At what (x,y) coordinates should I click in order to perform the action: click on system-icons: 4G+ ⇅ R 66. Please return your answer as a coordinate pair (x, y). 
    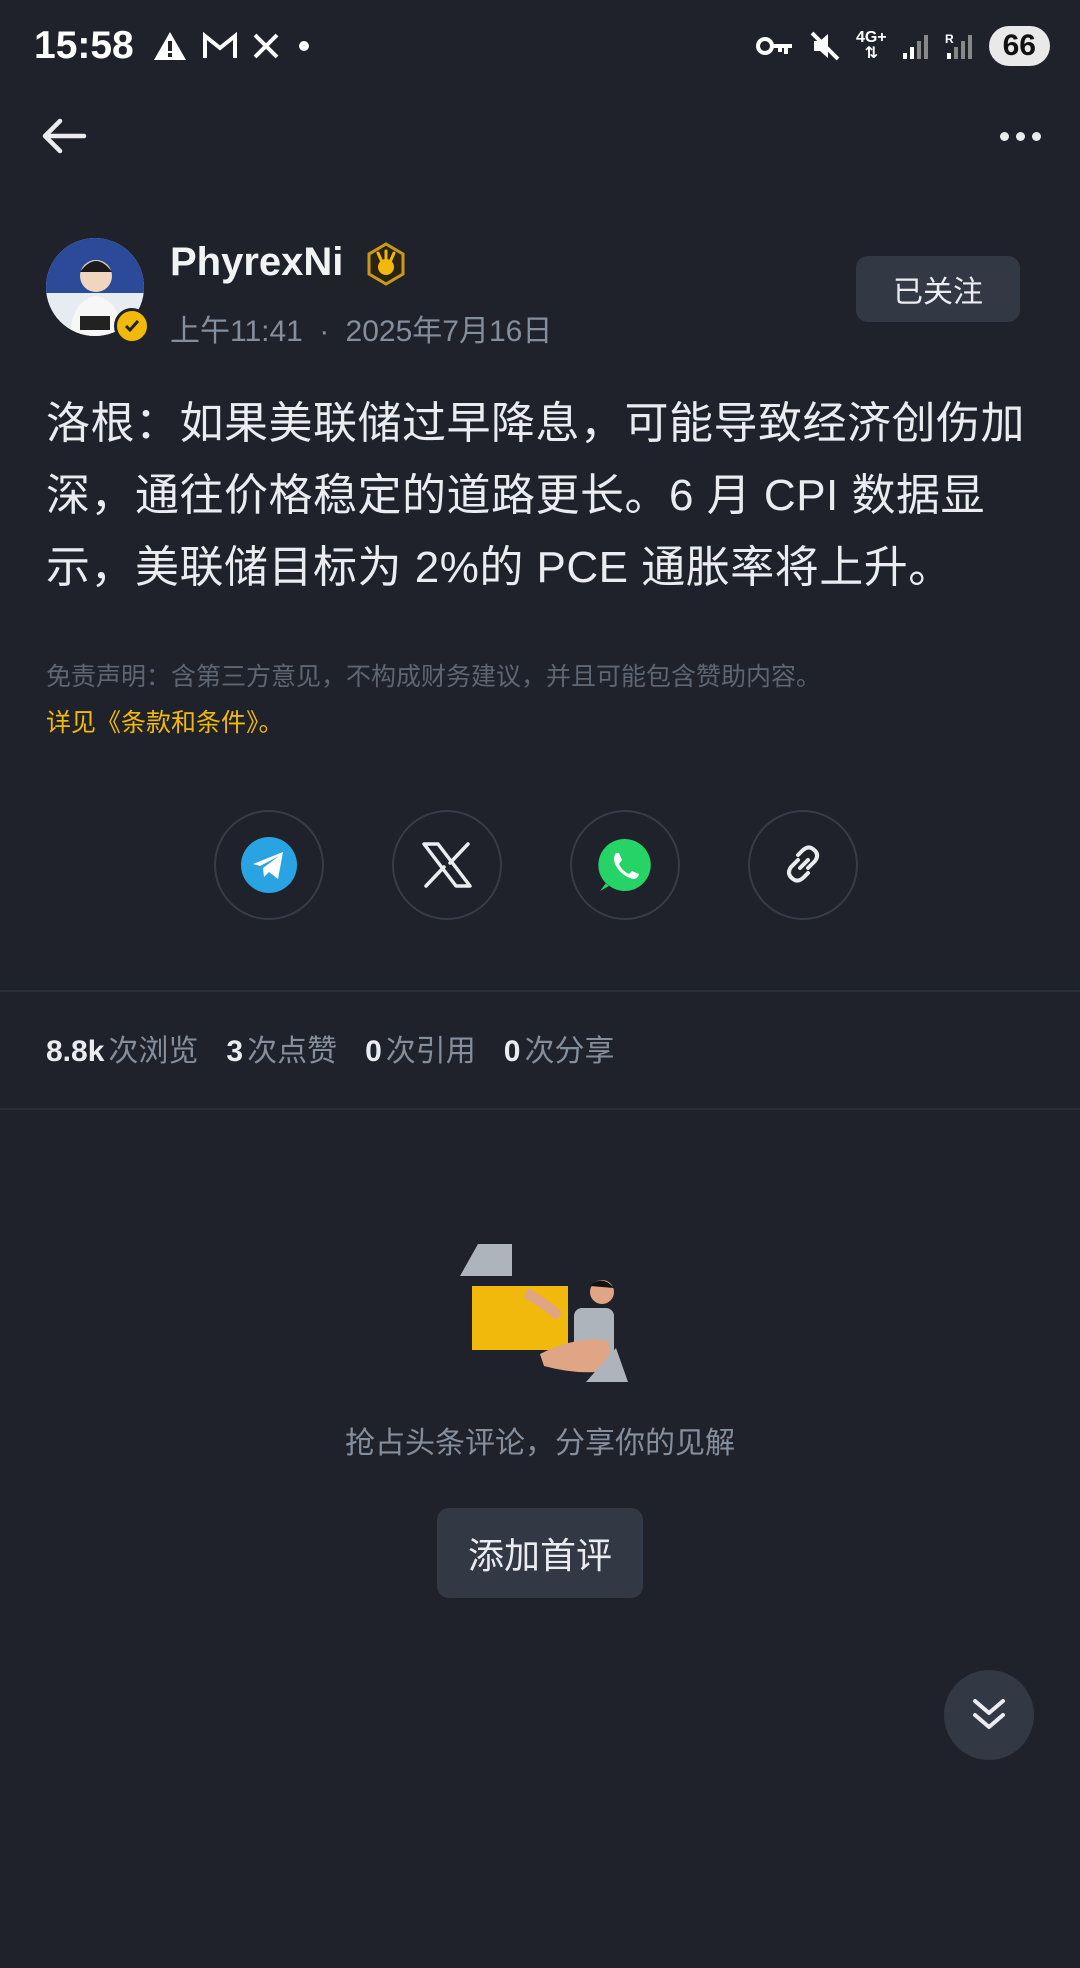
    Looking at the image, I should click on (902, 46).